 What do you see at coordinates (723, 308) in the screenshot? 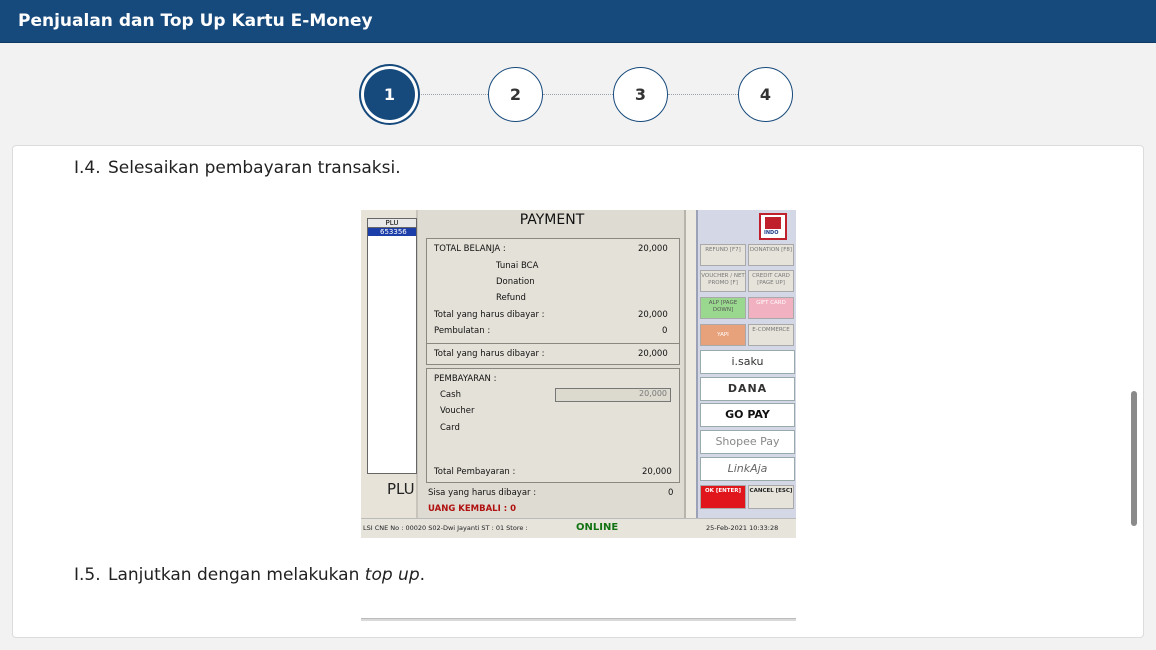
I see `pos-alp-button: ALP [PAGE DOWN]` at bounding box center [723, 308].